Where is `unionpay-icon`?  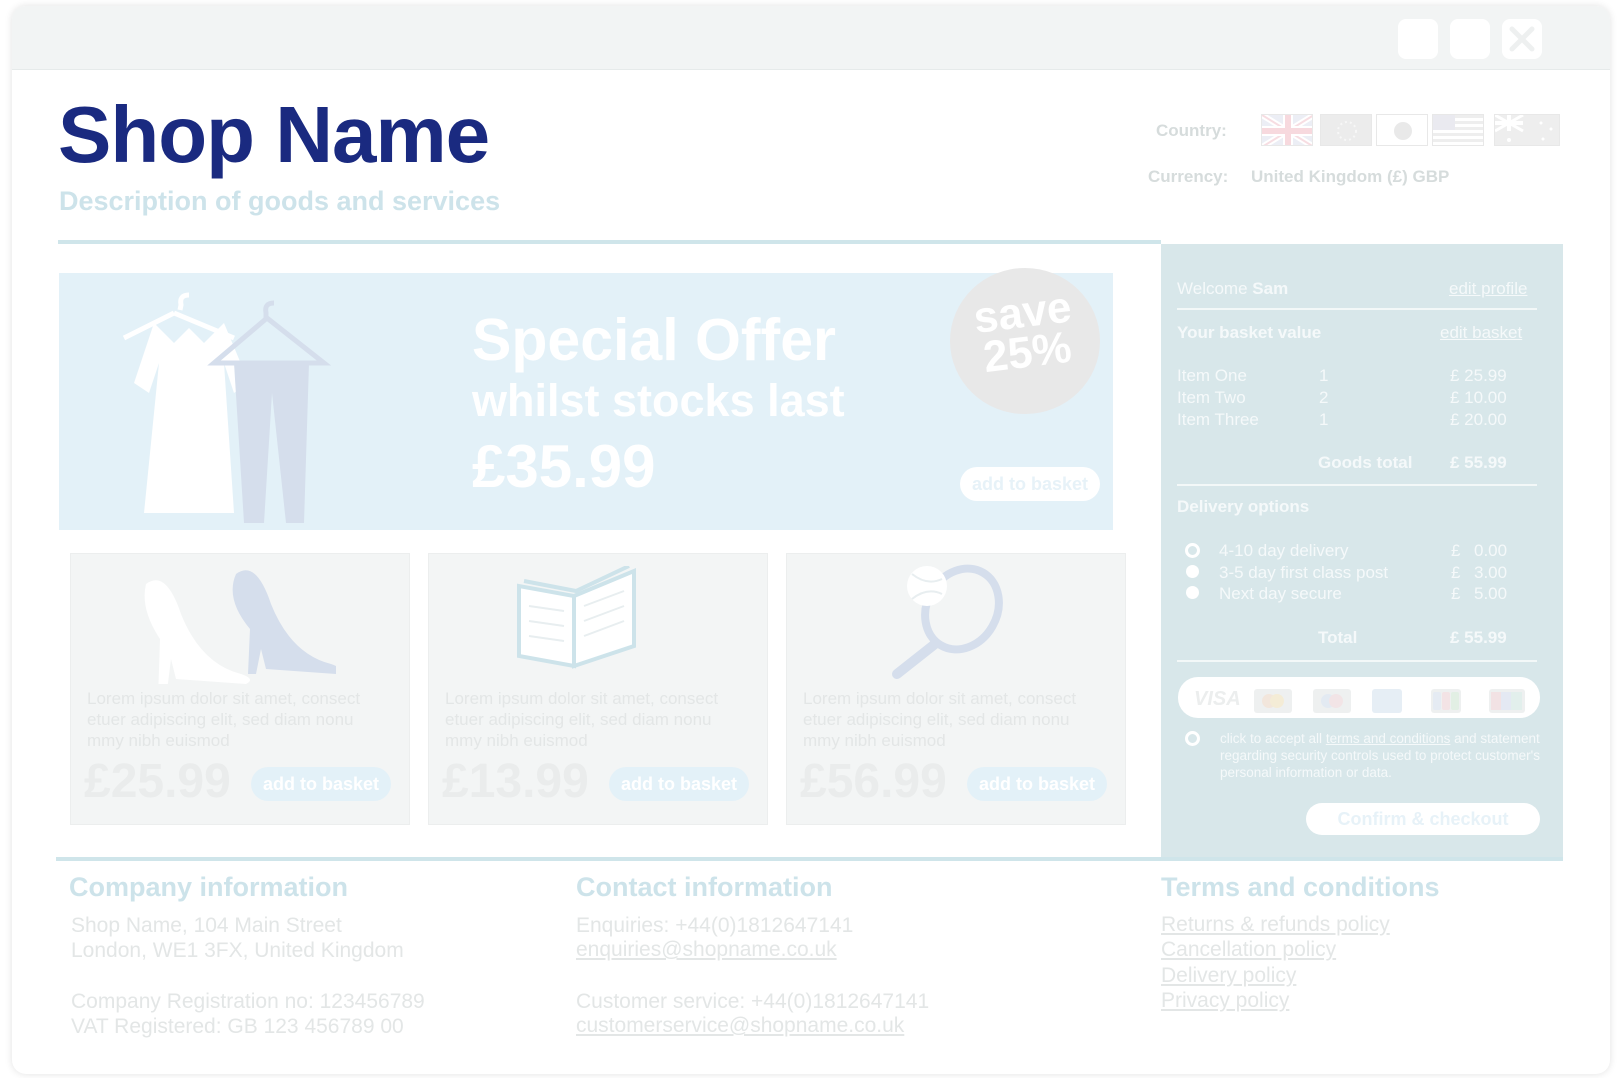
unionpay-icon is located at coordinates (1507, 701).